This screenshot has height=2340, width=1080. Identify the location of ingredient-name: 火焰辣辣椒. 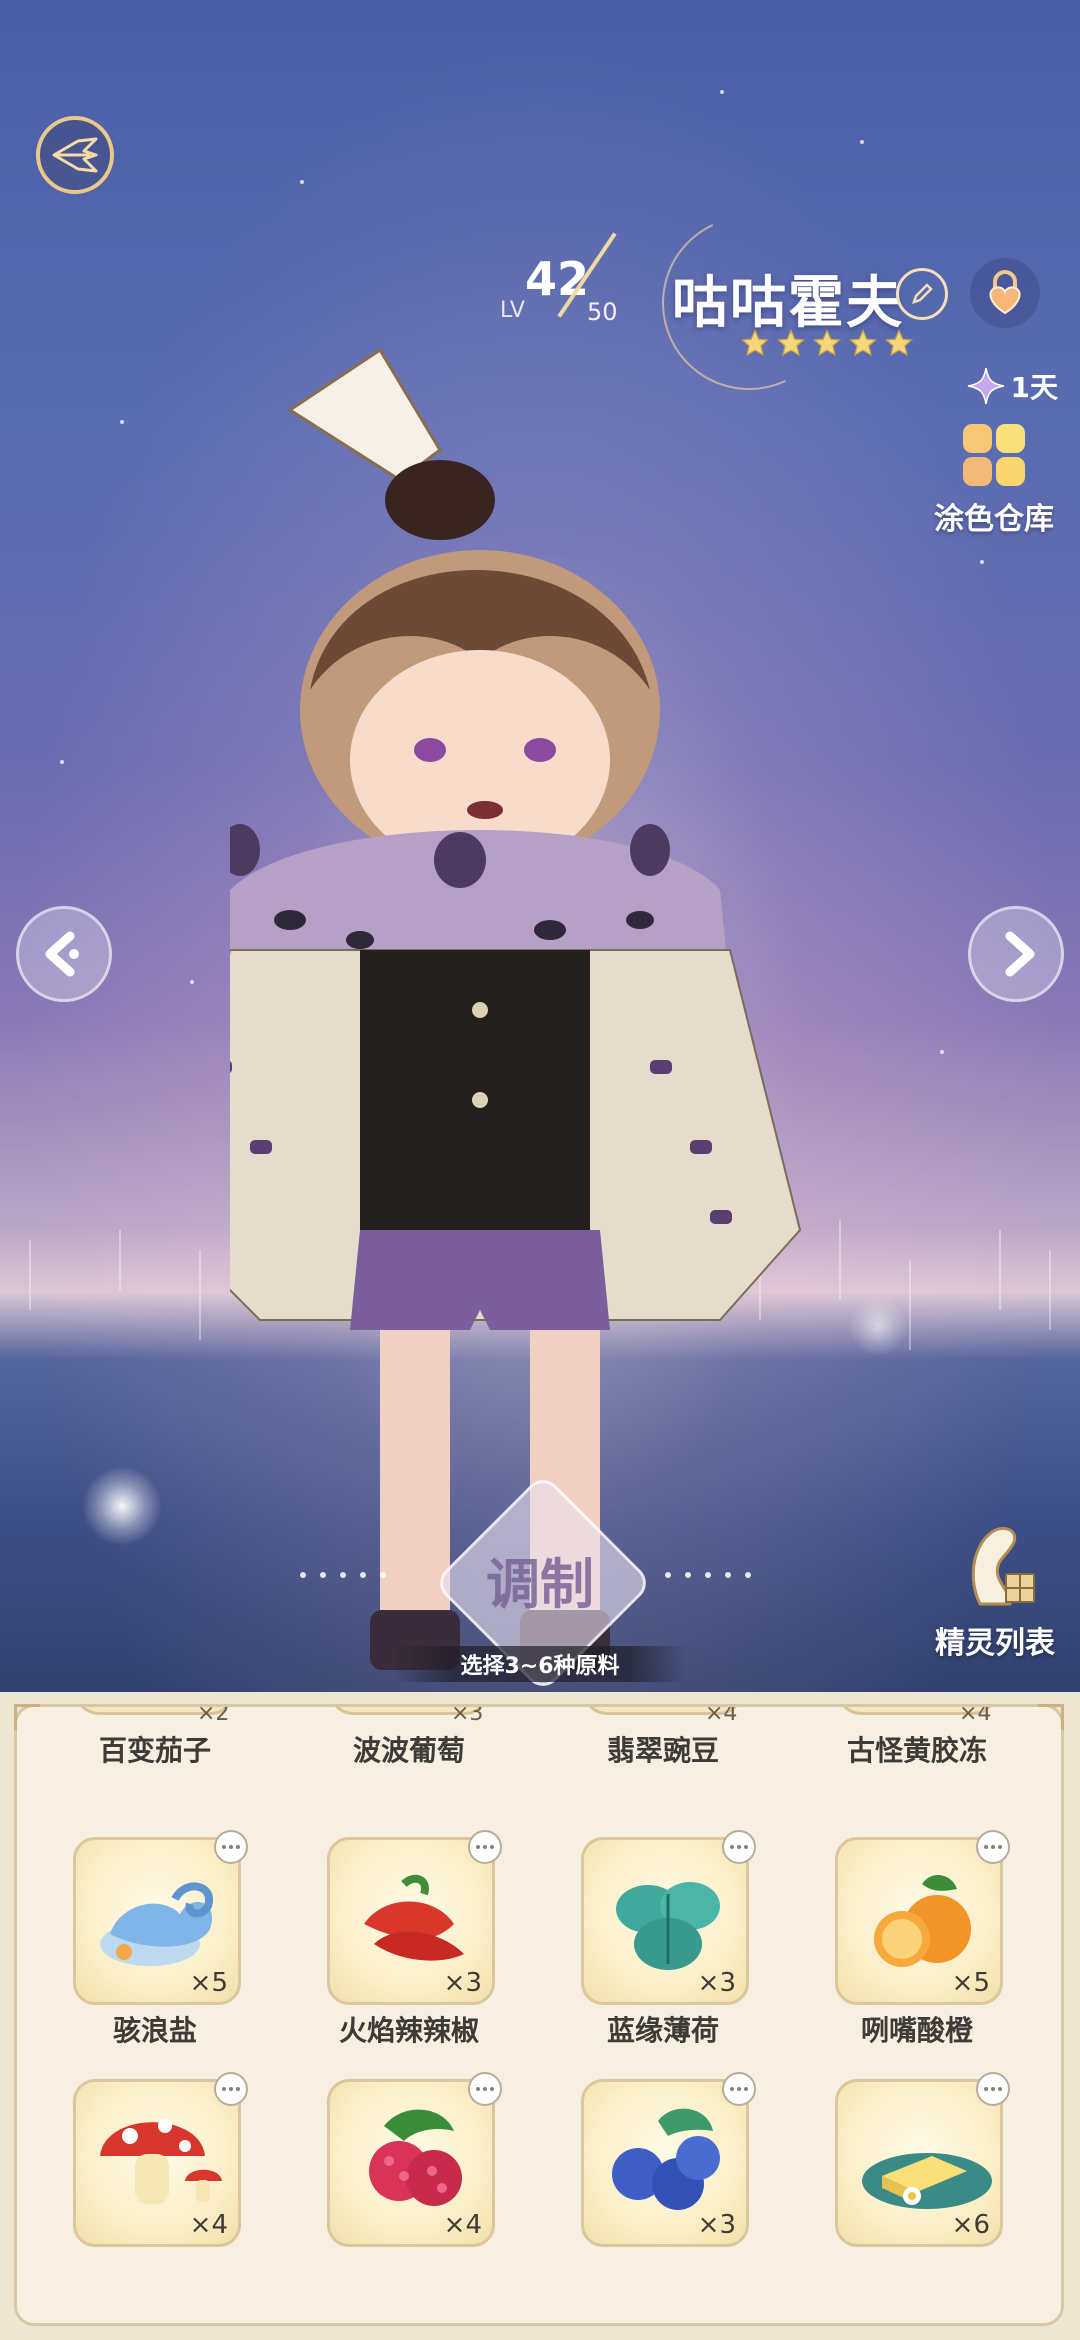
(408, 2030).